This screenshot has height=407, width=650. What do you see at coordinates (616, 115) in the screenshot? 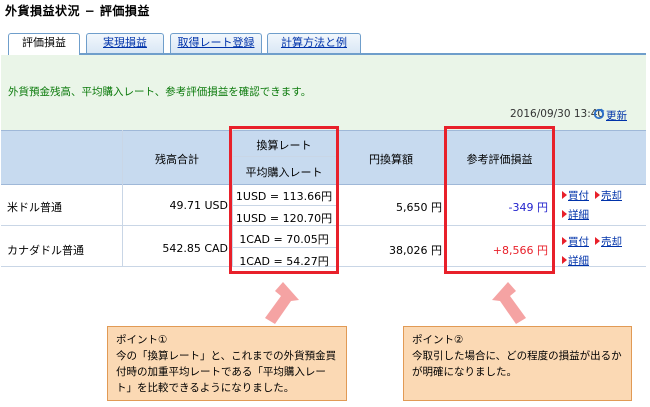
I see `refresh-link: 更新` at bounding box center [616, 115].